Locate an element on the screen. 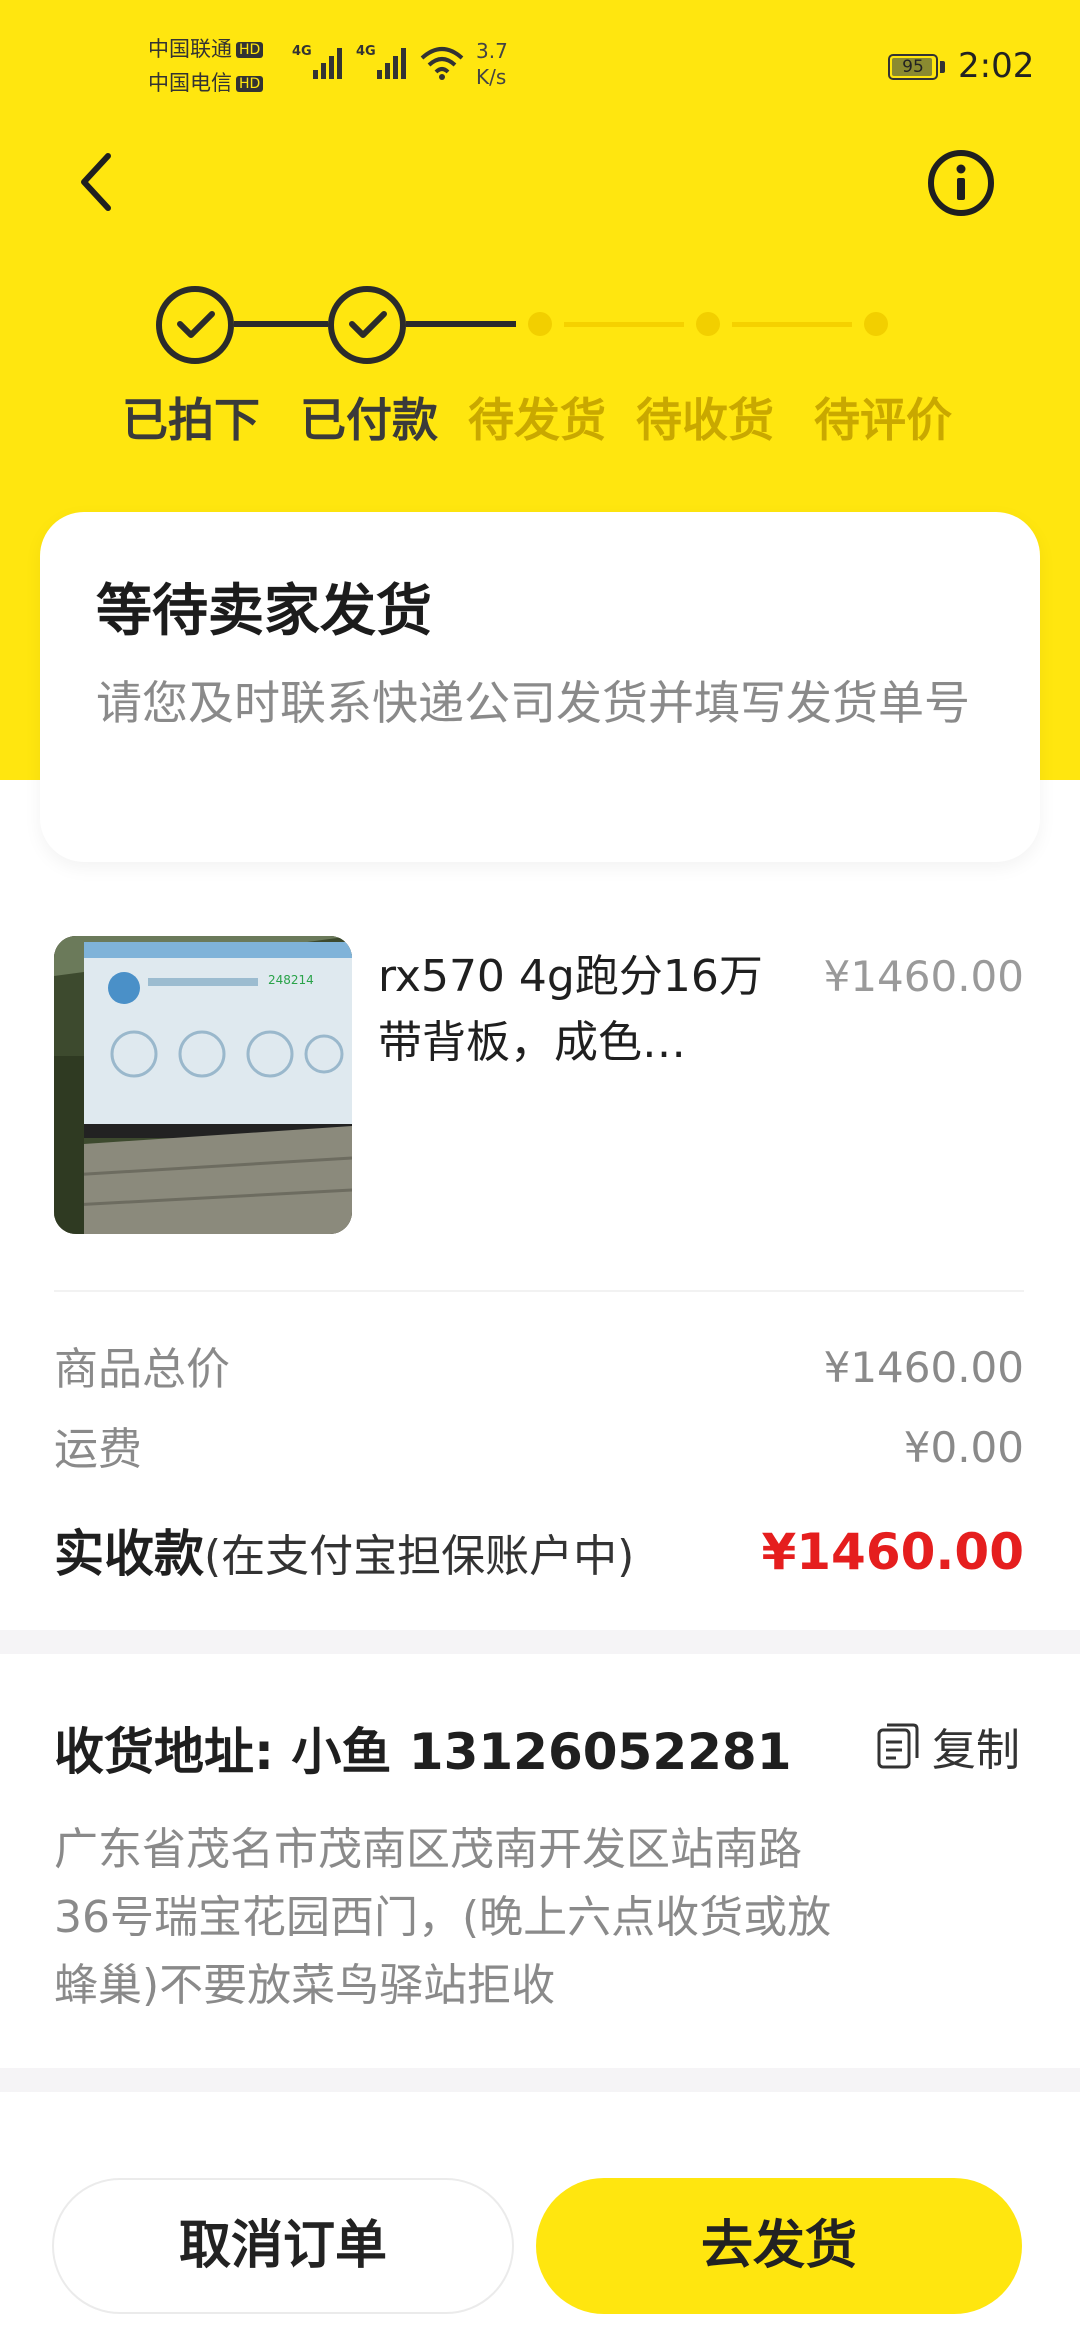 This screenshot has height=2340, width=1080. carrier-1: 中国联通 HD is located at coordinates (206, 49).